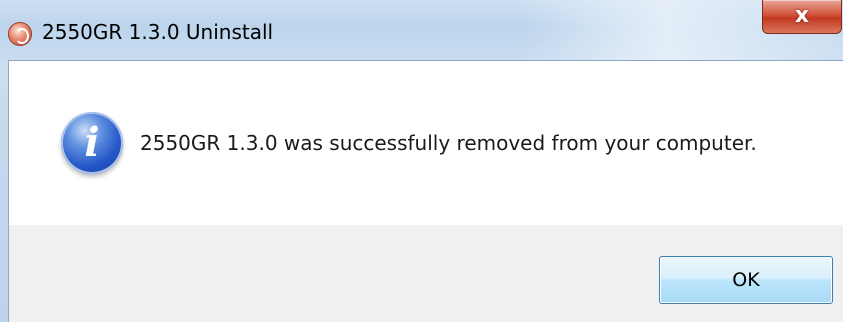 The width and height of the screenshot is (843, 322). I want to click on info-glyph: i, so click(92, 142).